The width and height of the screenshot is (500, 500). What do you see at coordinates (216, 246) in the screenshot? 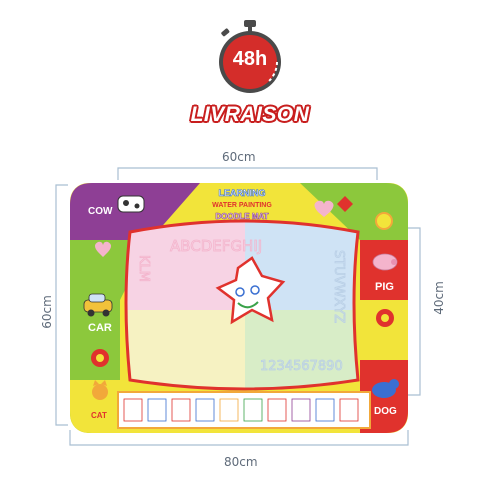
I see `alphabet-top: ABCDEFGHIJ` at bounding box center [216, 246].